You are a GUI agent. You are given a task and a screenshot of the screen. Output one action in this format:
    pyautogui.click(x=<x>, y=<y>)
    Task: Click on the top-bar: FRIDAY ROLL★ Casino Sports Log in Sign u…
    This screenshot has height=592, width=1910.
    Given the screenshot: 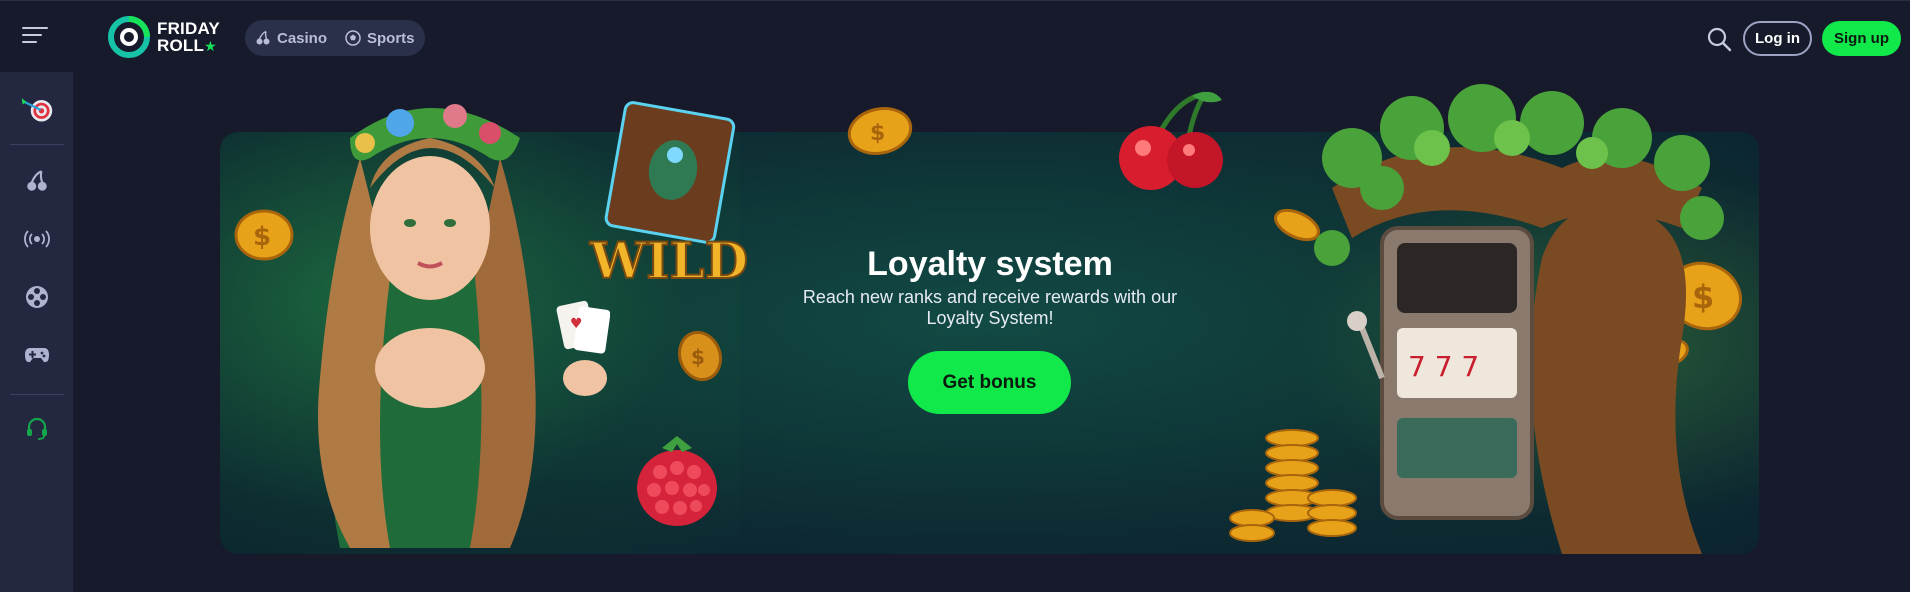 What is the action you would take?
    pyautogui.click(x=955, y=36)
    